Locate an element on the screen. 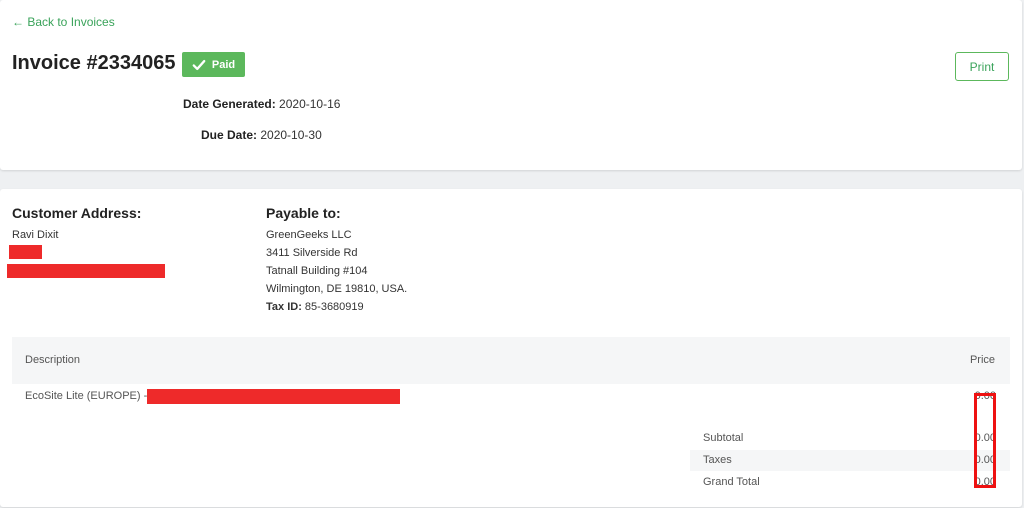 The height and width of the screenshot is (508, 1024). payable-line: Tatnall Building #104 is located at coordinates (317, 271).